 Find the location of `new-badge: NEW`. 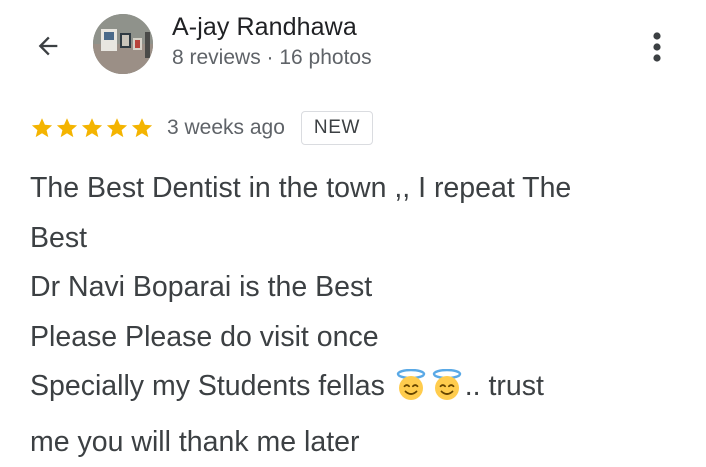

new-badge: NEW is located at coordinates (337, 128).